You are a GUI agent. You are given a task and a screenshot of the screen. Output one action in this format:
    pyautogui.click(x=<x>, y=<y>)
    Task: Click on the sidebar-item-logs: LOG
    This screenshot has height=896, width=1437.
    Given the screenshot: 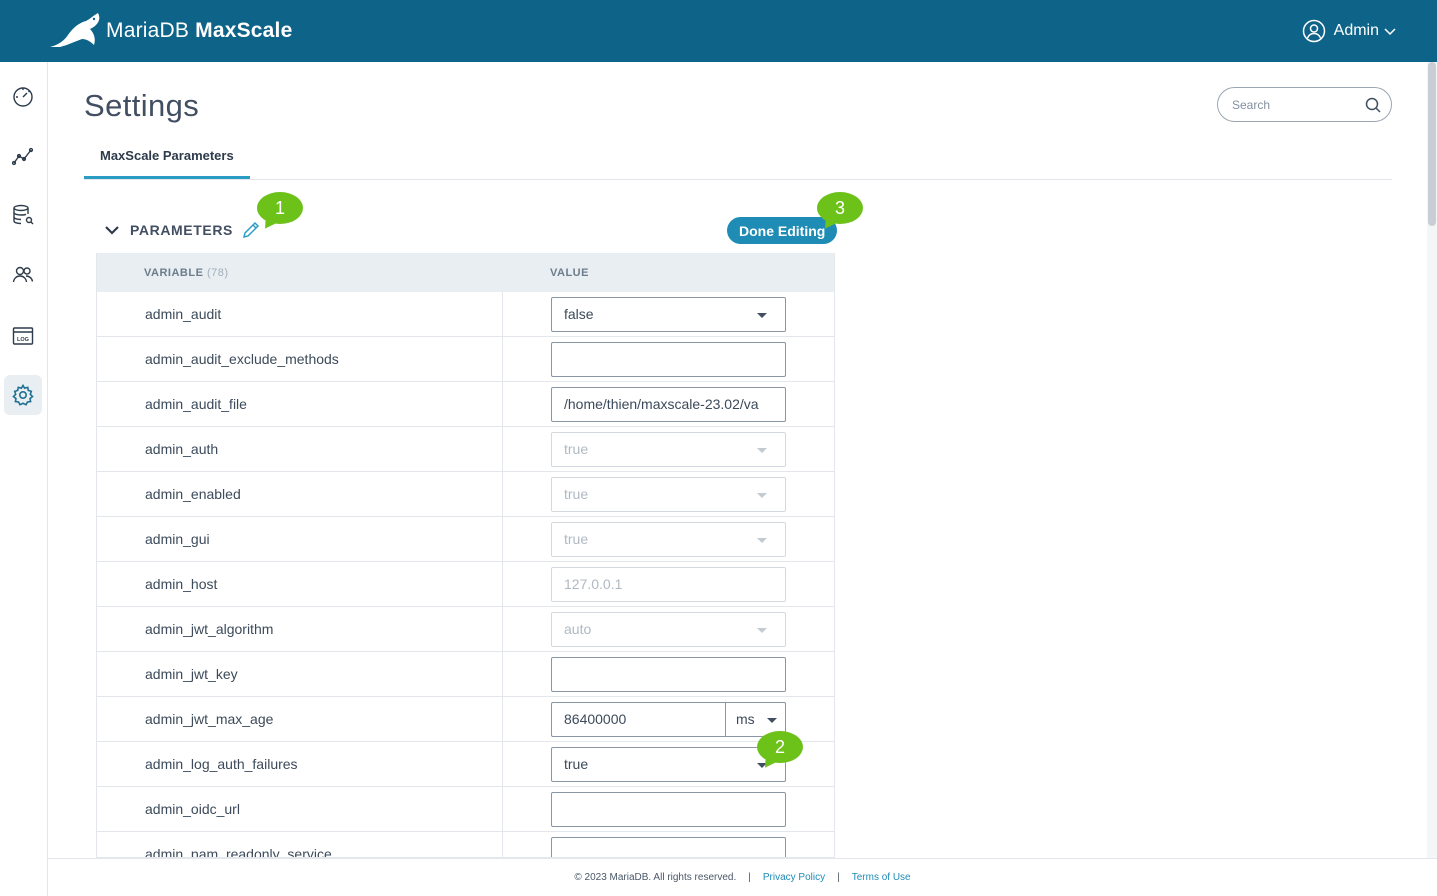 What is the action you would take?
    pyautogui.click(x=23, y=336)
    